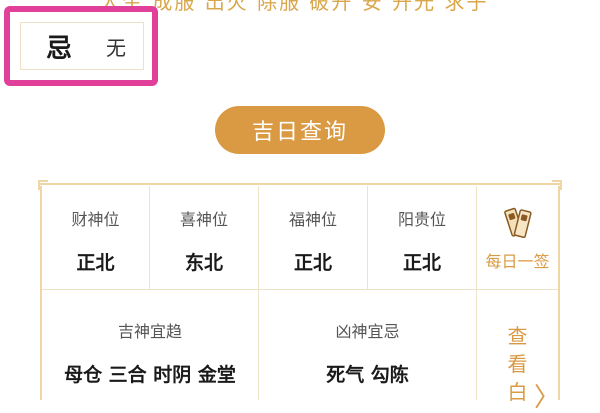  What do you see at coordinates (517, 261) in the screenshot?
I see `daily-sign-label: 每日一签` at bounding box center [517, 261].